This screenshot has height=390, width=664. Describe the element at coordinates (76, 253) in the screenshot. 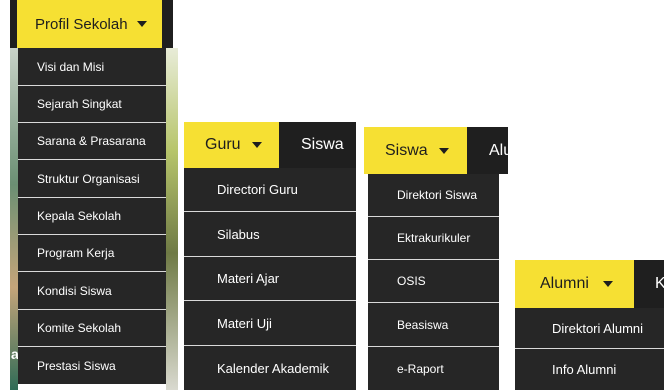

I see `menu-item-label: Program Kerja` at that location.